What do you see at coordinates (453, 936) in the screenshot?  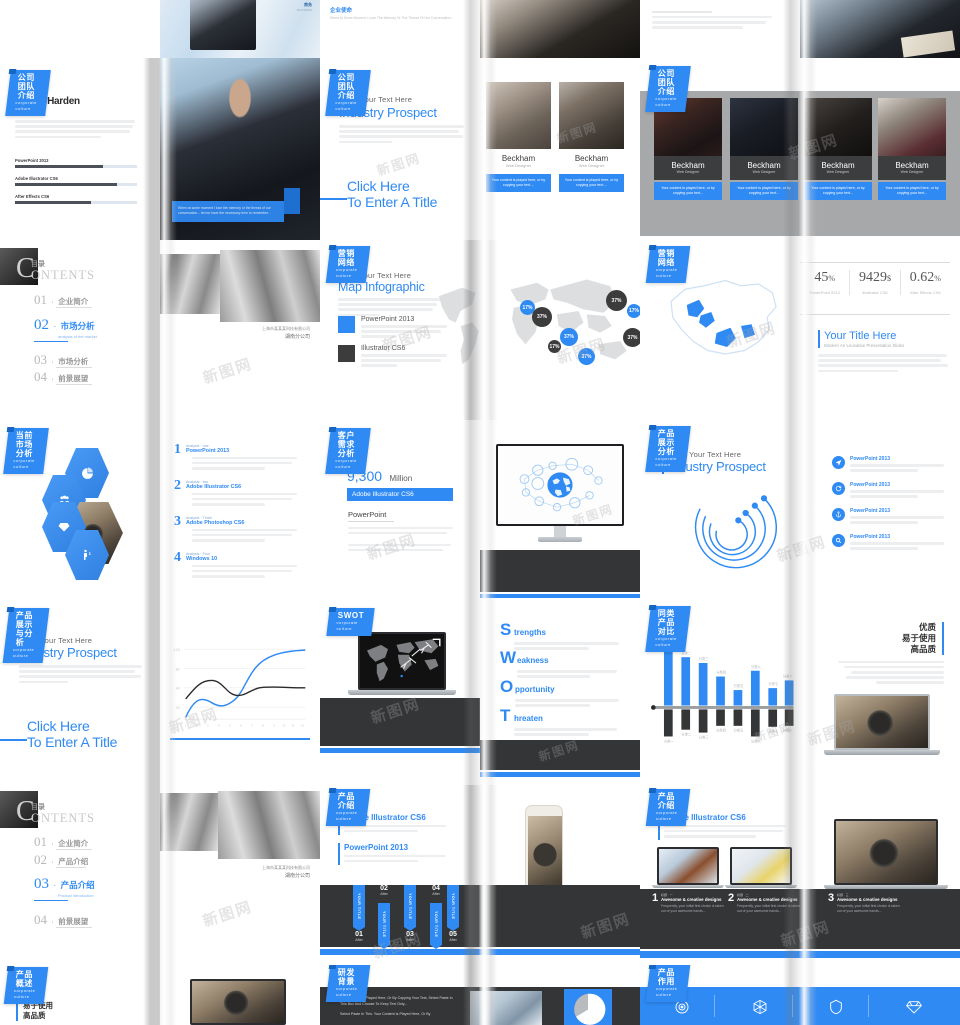 I see `step-label: 05 After` at bounding box center [453, 936].